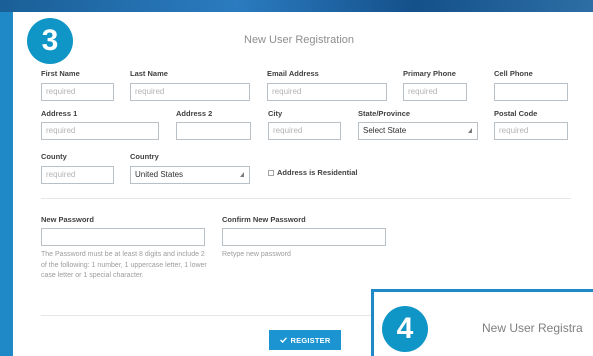  I want to click on step-4-title: New User Registra, so click(532, 328).